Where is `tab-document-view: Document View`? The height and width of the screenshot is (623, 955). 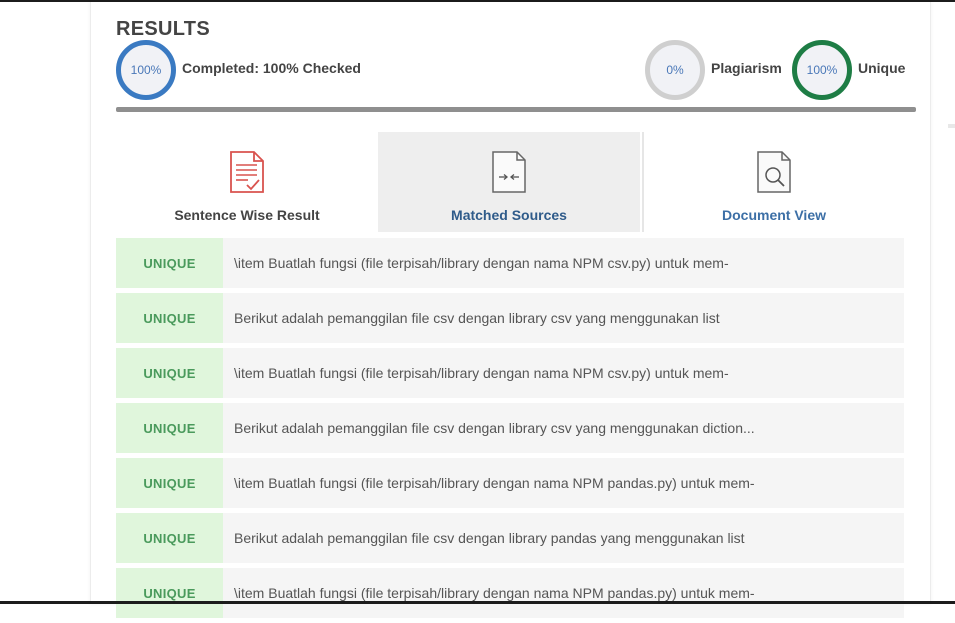 tab-document-view: Document View is located at coordinates (774, 182).